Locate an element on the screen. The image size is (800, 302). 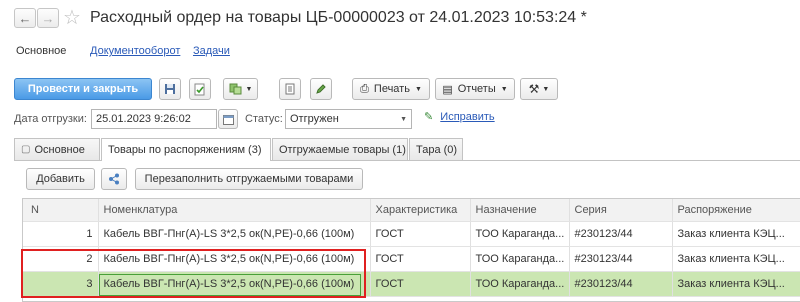
column-header: N is located at coordinates (61, 210).